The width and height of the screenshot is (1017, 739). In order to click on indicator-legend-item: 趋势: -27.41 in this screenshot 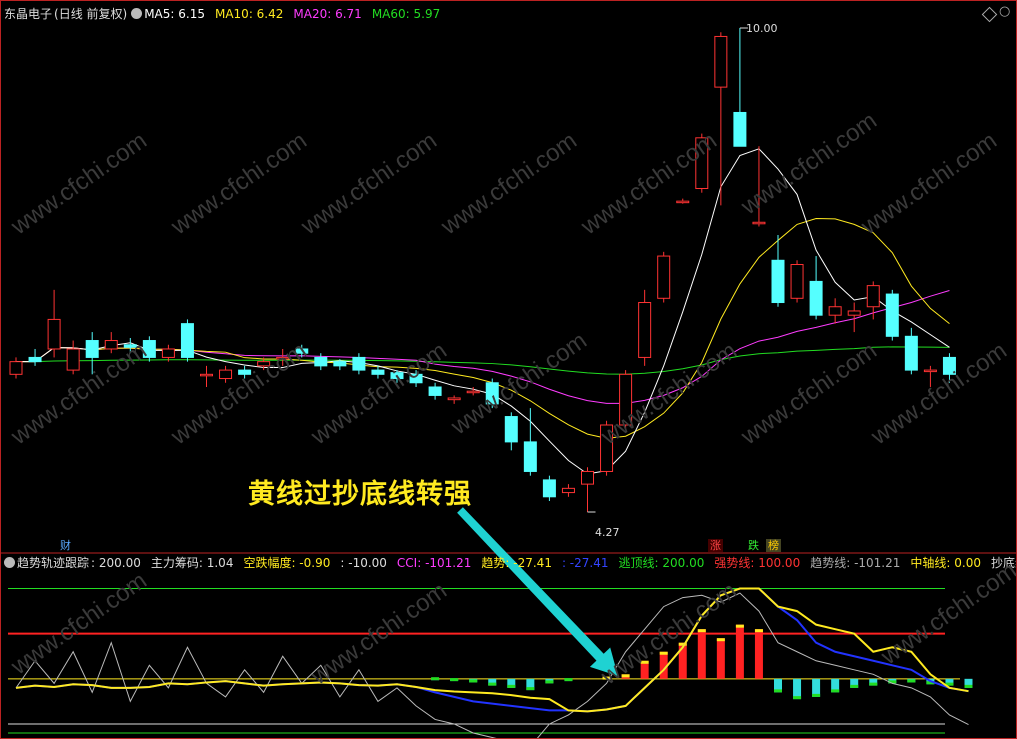, I will do `click(516, 563)`.